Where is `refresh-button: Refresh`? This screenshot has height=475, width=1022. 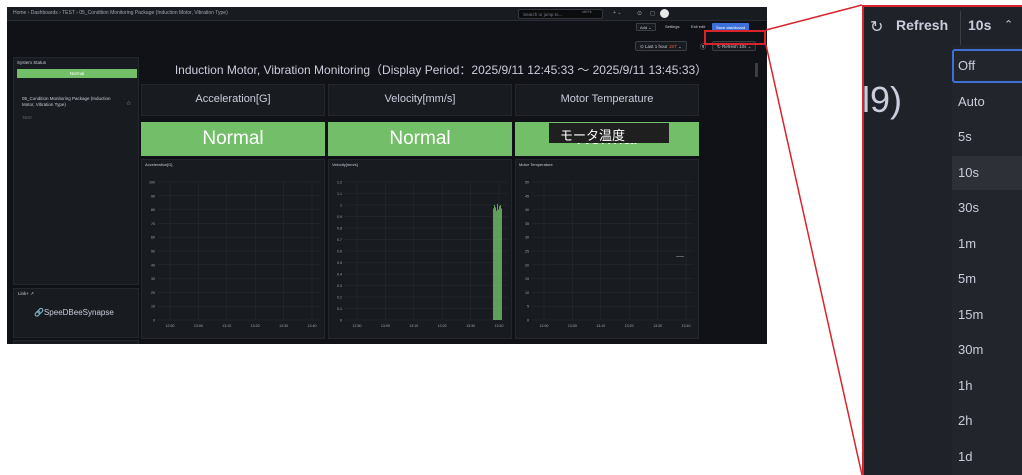
refresh-button: Refresh is located at coordinates (922, 25).